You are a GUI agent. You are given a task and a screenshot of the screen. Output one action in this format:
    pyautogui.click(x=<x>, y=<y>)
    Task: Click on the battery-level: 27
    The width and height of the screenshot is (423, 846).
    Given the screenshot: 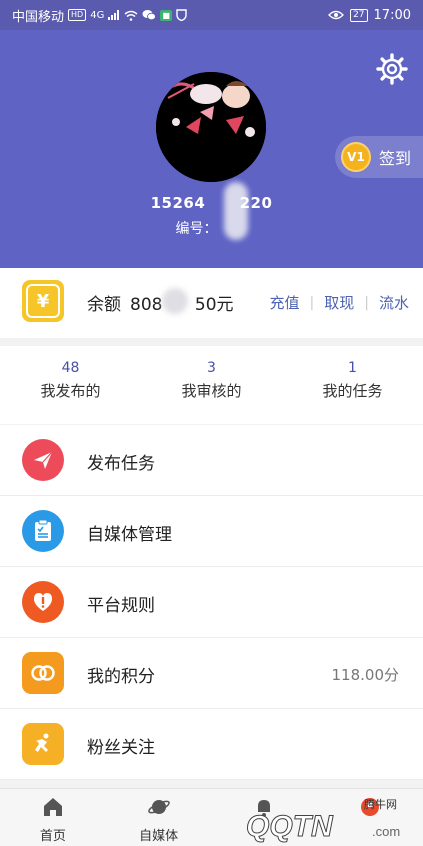 What is the action you would take?
    pyautogui.click(x=359, y=15)
    